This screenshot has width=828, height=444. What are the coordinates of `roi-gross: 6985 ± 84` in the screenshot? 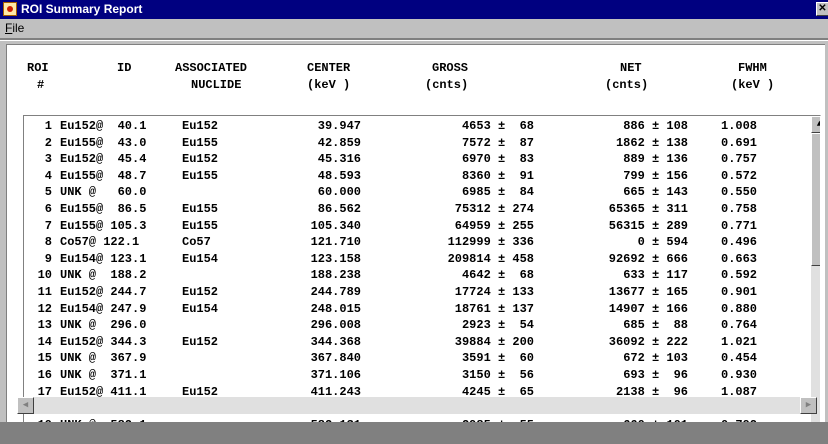 It's located at (497, 192).